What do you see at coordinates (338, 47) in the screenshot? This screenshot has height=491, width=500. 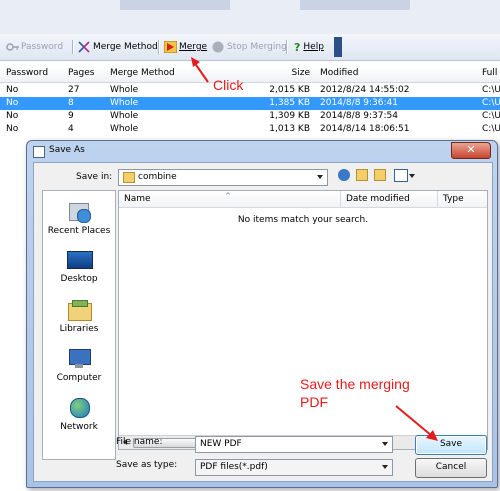 I see `toolbar-overflow-handle` at bounding box center [338, 47].